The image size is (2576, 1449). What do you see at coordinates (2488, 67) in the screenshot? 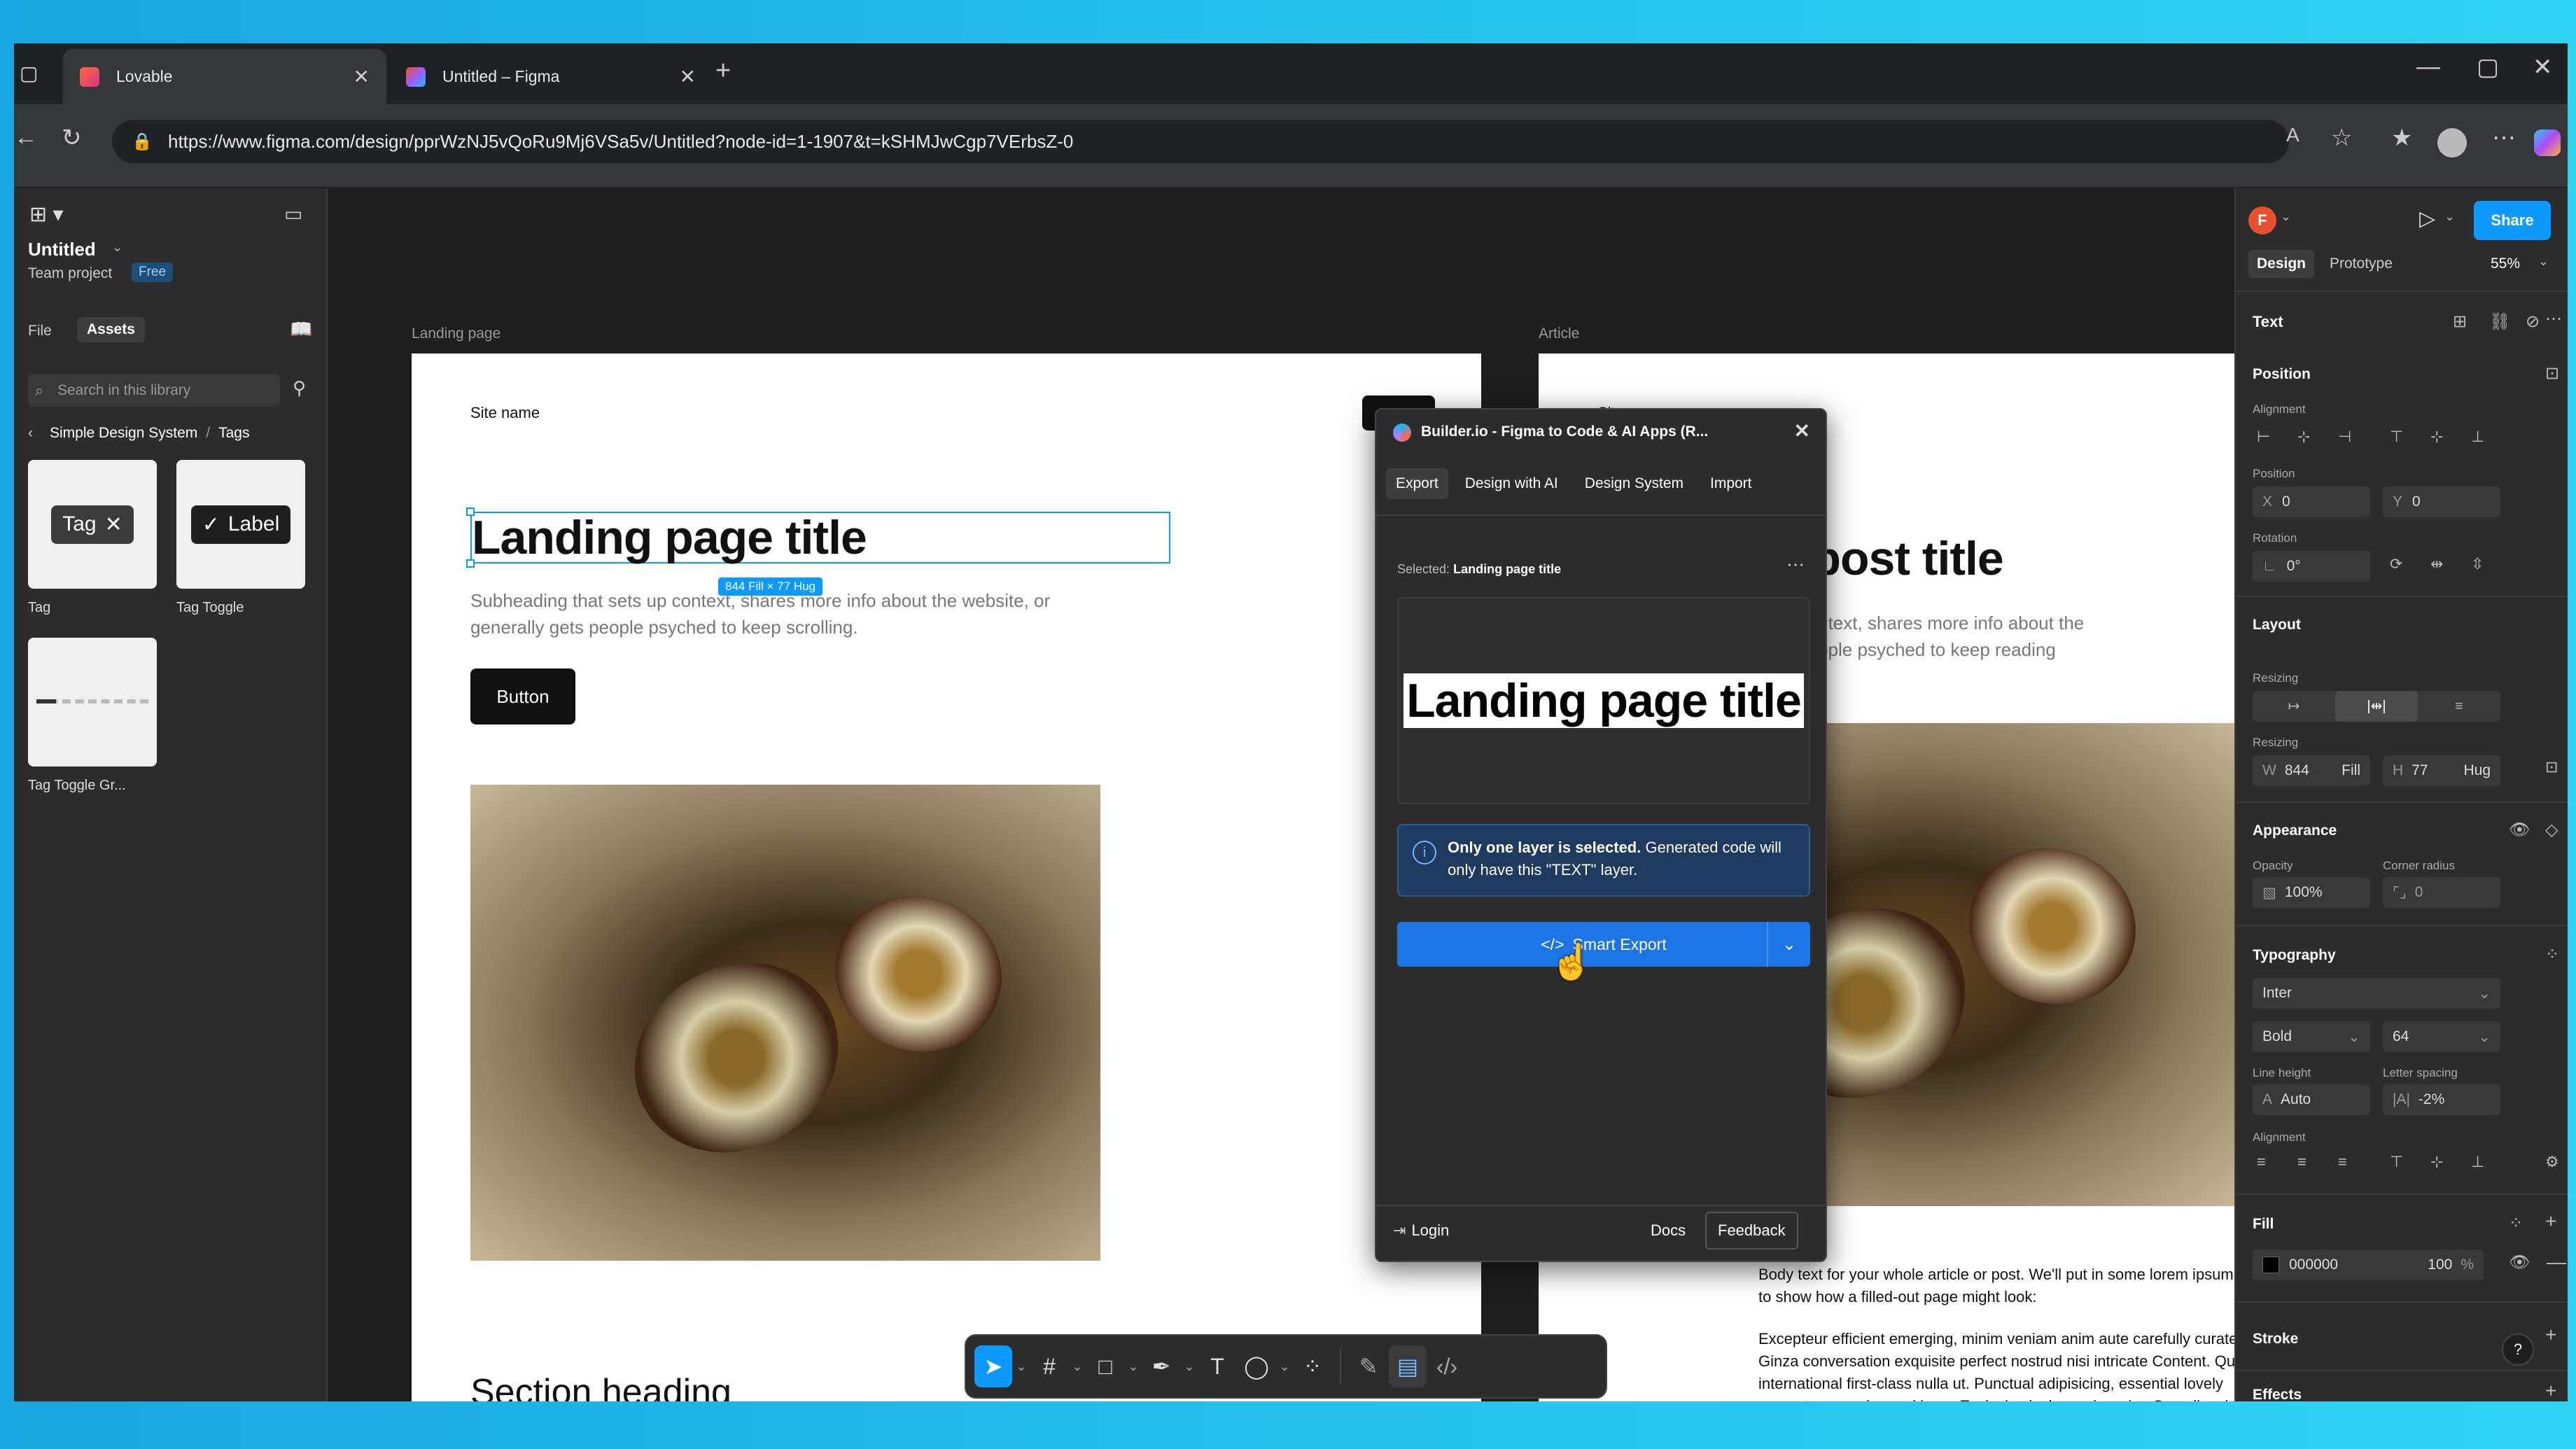
I see `maximize-icon: ▢` at bounding box center [2488, 67].